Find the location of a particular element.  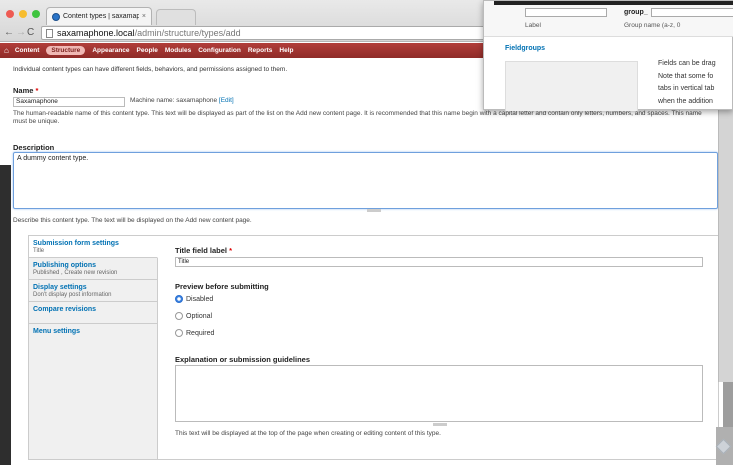

toolbar-help: Help is located at coordinates (286, 50).